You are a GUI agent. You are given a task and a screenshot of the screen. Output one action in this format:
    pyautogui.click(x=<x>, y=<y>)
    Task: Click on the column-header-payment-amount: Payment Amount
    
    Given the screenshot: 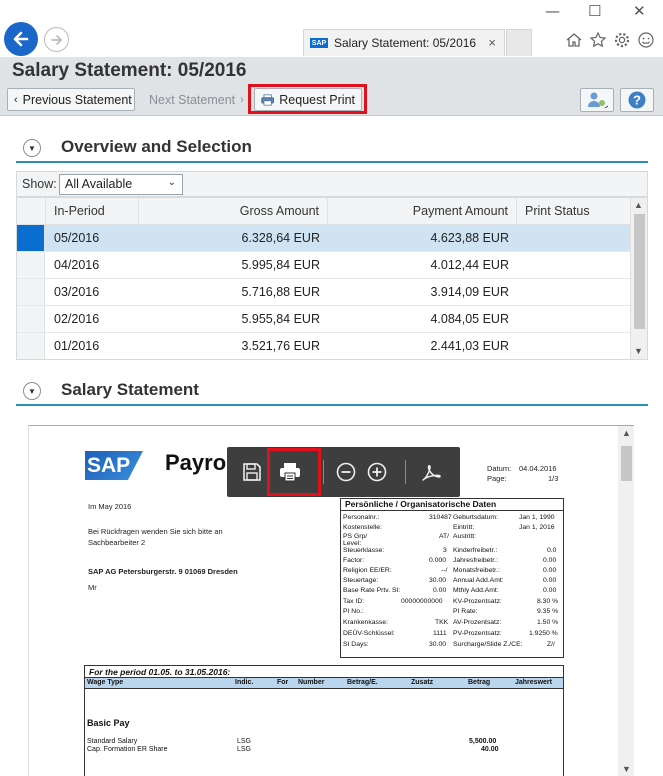 What is the action you would take?
    pyautogui.click(x=422, y=211)
    